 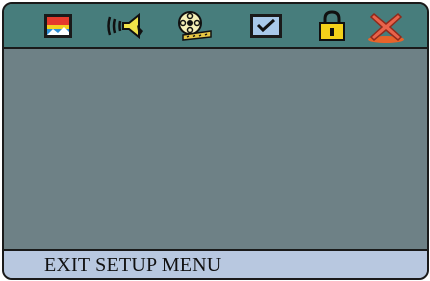 I want to click on exit-x-icon, so click(x=386, y=26).